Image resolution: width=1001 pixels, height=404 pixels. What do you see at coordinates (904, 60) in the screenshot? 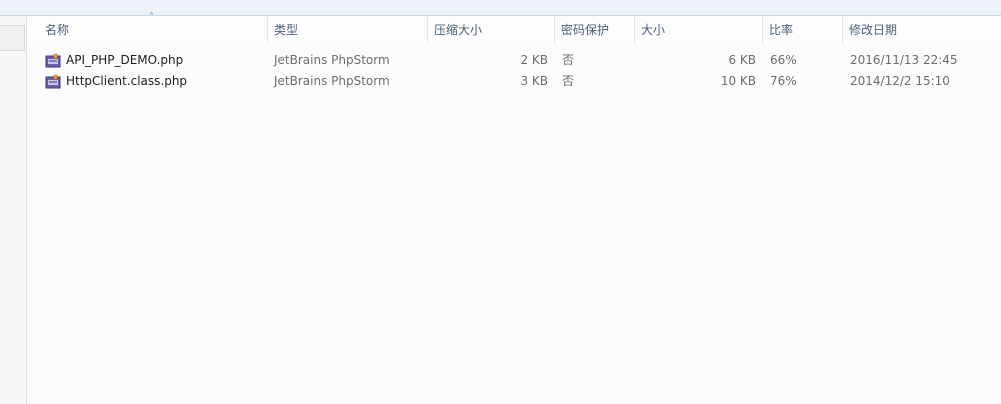
I see `file-modified-date: 2016/11/13 22:45` at bounding box center [904, 60].